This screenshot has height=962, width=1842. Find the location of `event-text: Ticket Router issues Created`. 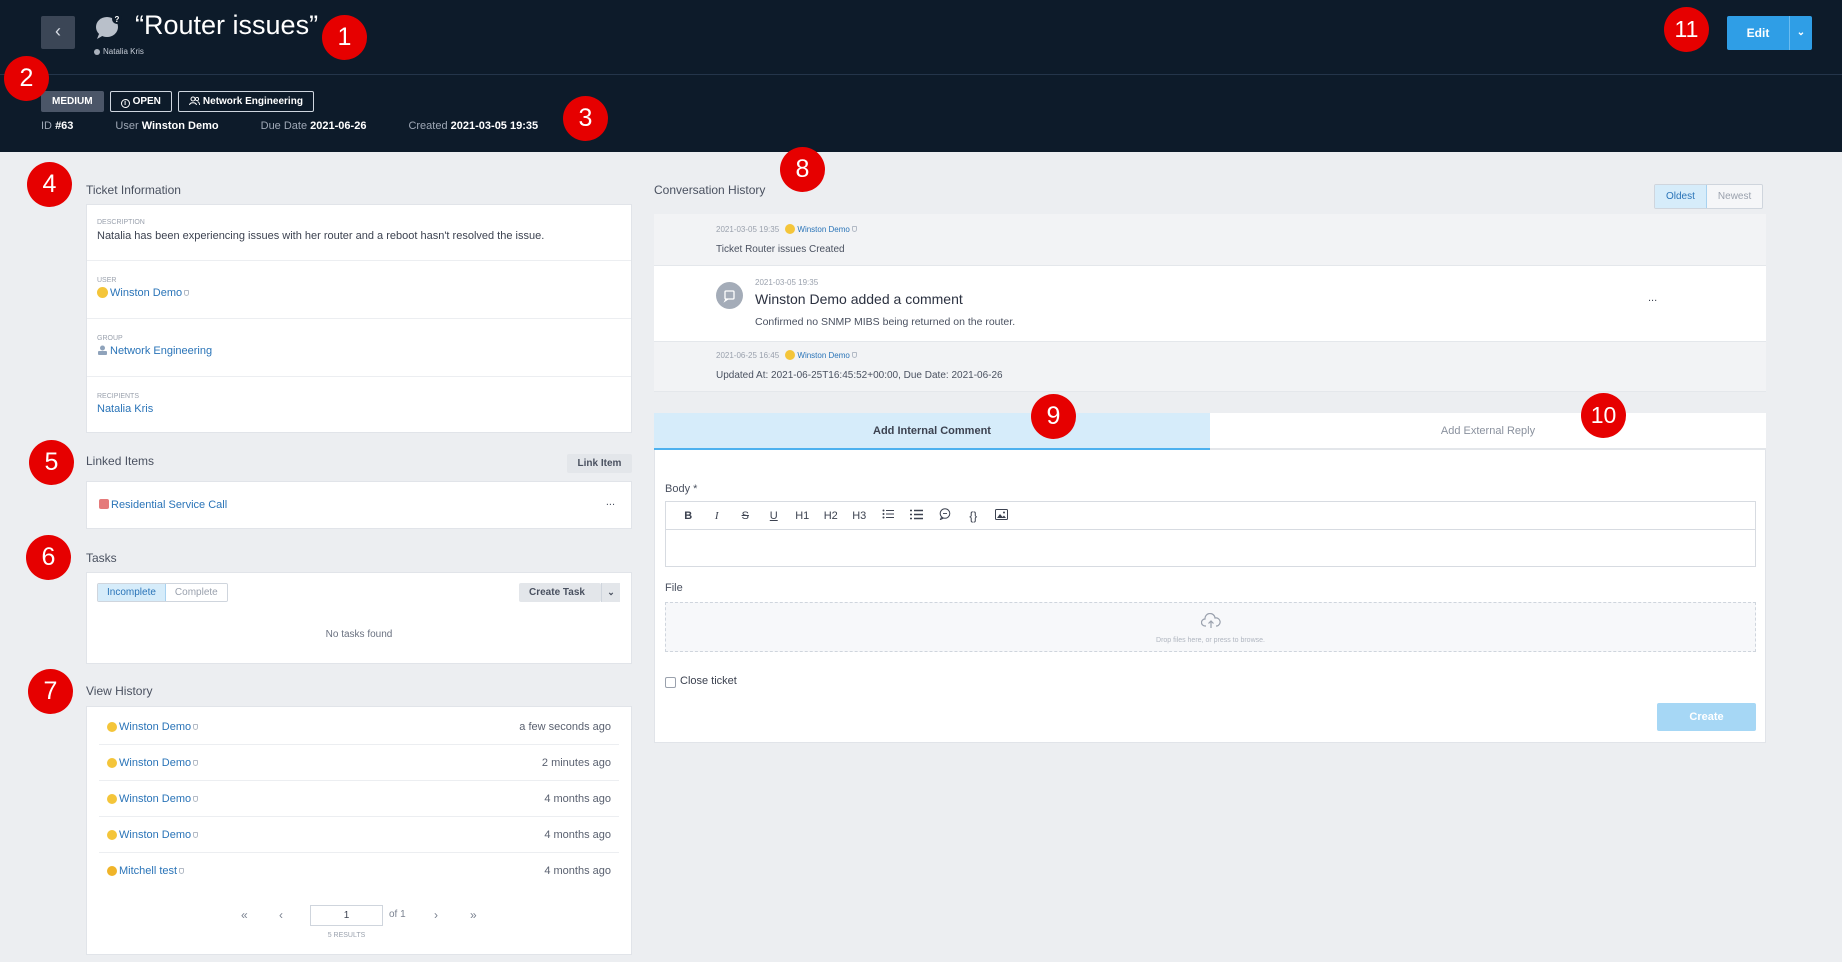

event-text: Ticket Router issues Created is located at coordinates (780, 249).